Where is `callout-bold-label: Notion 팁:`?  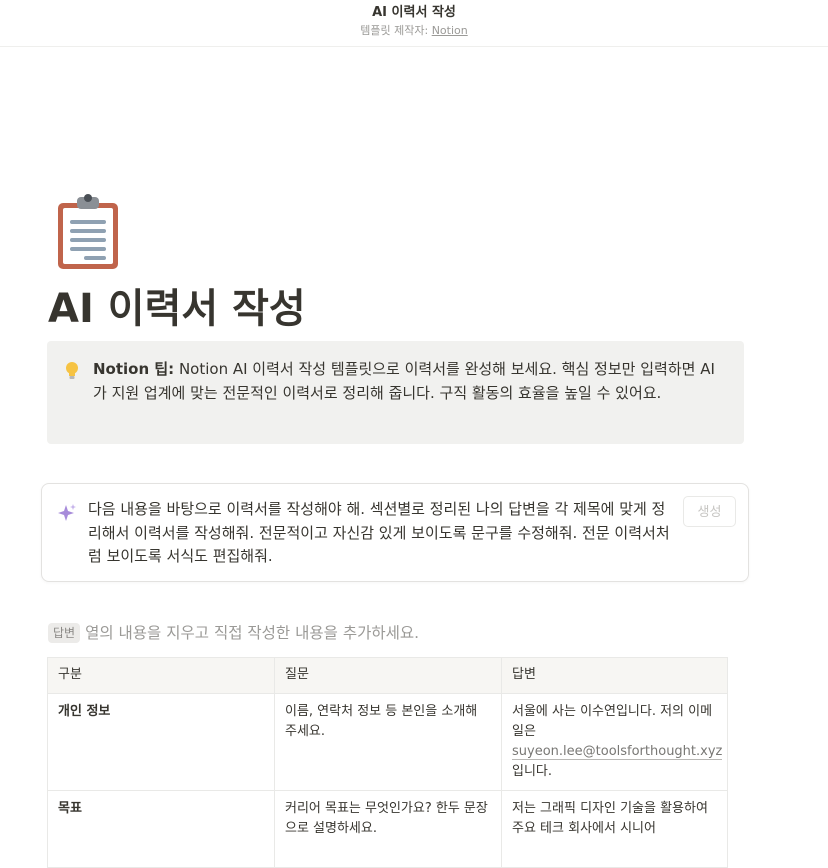
callout-bold-label: Notion 팁: is located at coordinates (134, 369).